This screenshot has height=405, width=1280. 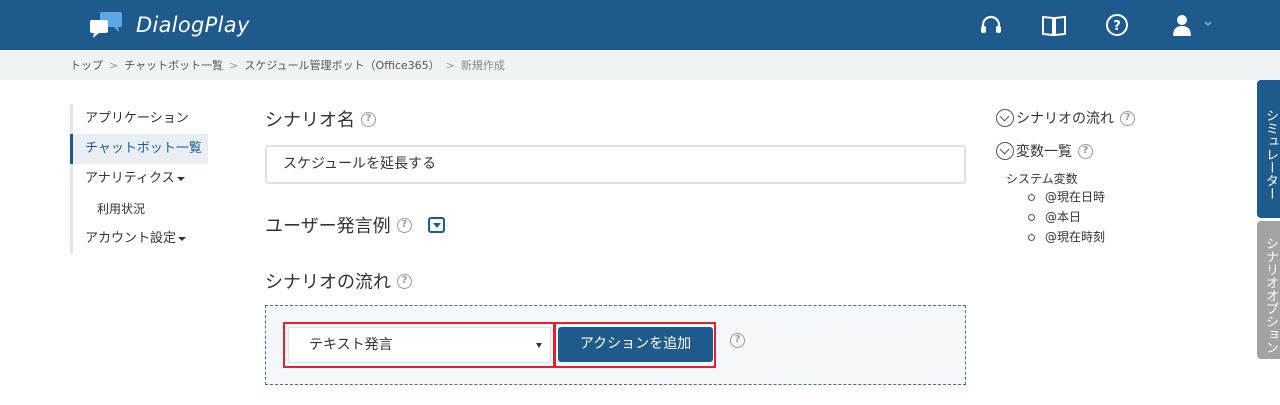 I want to click on sidebar-item-applications: アプリケーション, so click(x=140, y=119).